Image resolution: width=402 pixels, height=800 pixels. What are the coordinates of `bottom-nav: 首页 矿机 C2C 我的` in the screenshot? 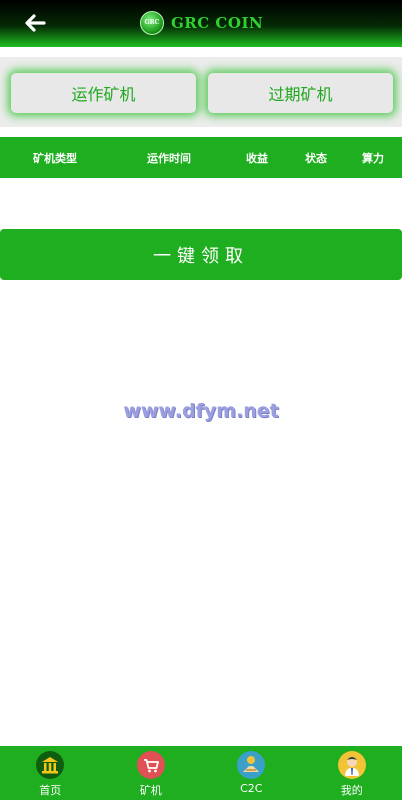 It's located at (201, 773).